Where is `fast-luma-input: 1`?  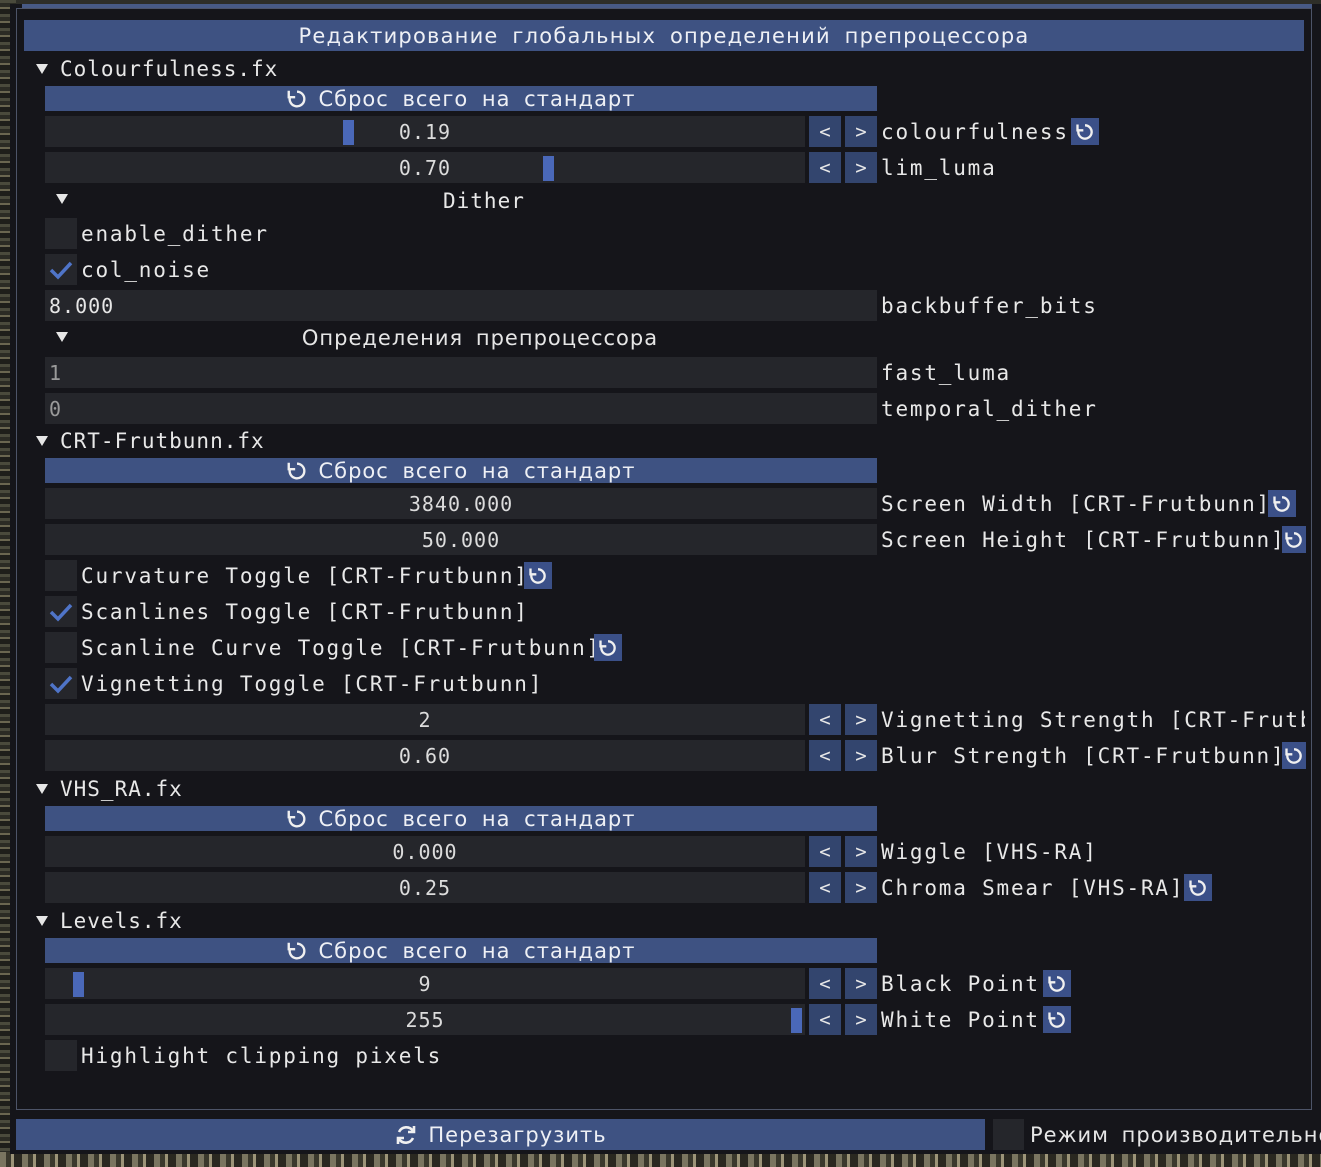
fast-luma-input: 1 is located at coordinates (461, 372).